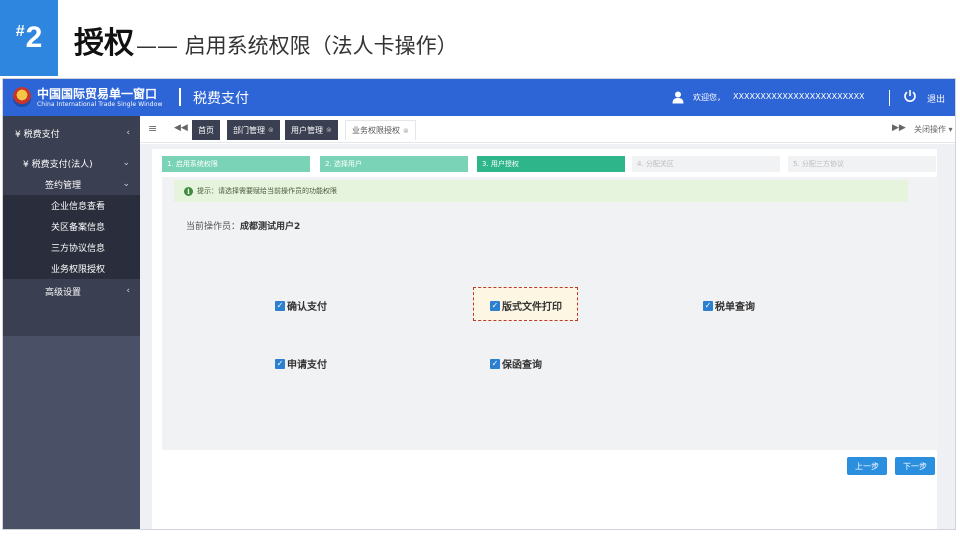  Describe the element at coordinates (899, 128) in the screenshot. I see `scroll-right-icon: ▶▶` at that location.